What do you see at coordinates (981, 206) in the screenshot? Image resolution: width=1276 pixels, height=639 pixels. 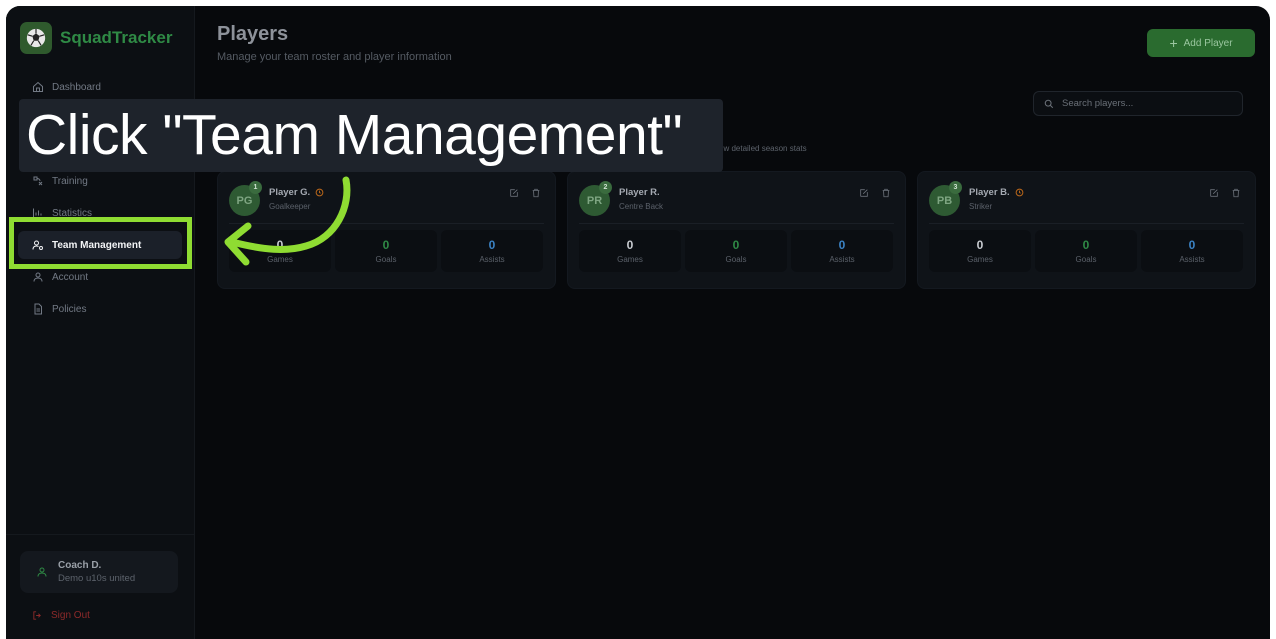 I see `player-position: Striker` at bounding box center [981, 206].